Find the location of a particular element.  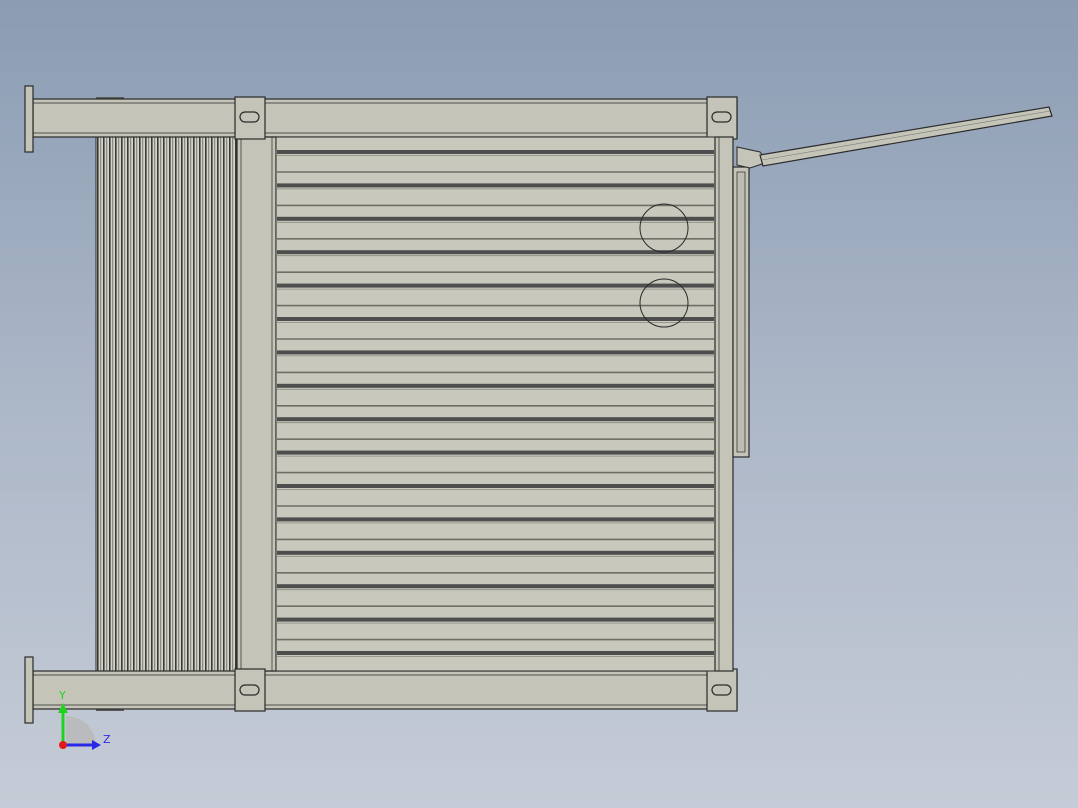

top-left-flange is located at coordinates (29, 119).